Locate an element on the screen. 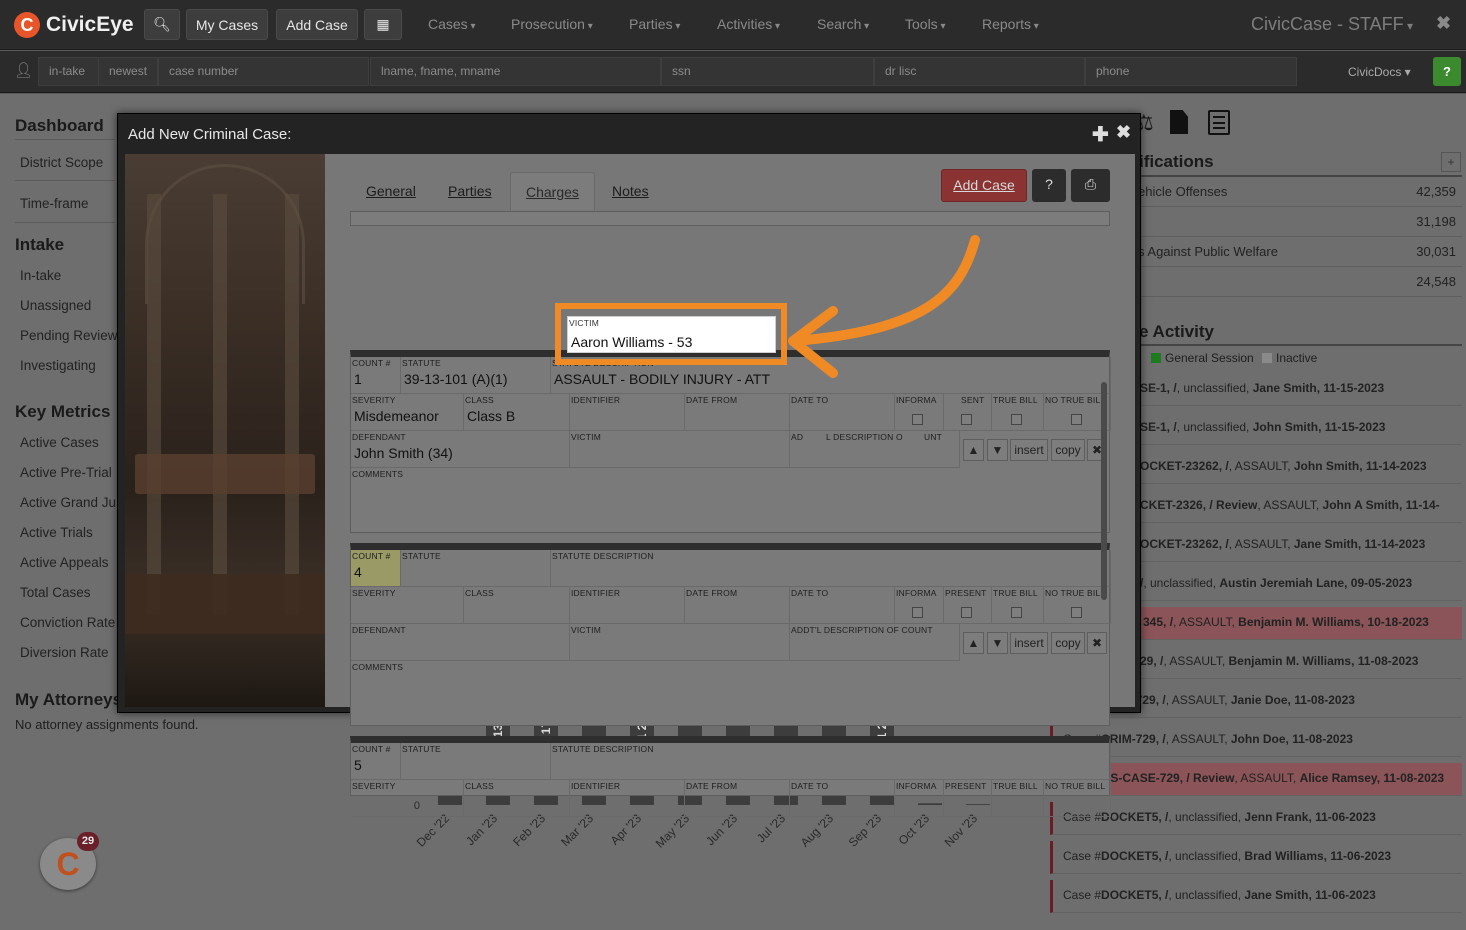 This screenshot has height=930, width=1466. severity-field: SEVERITY Misdemeanor is located at coordinates (407, 412).